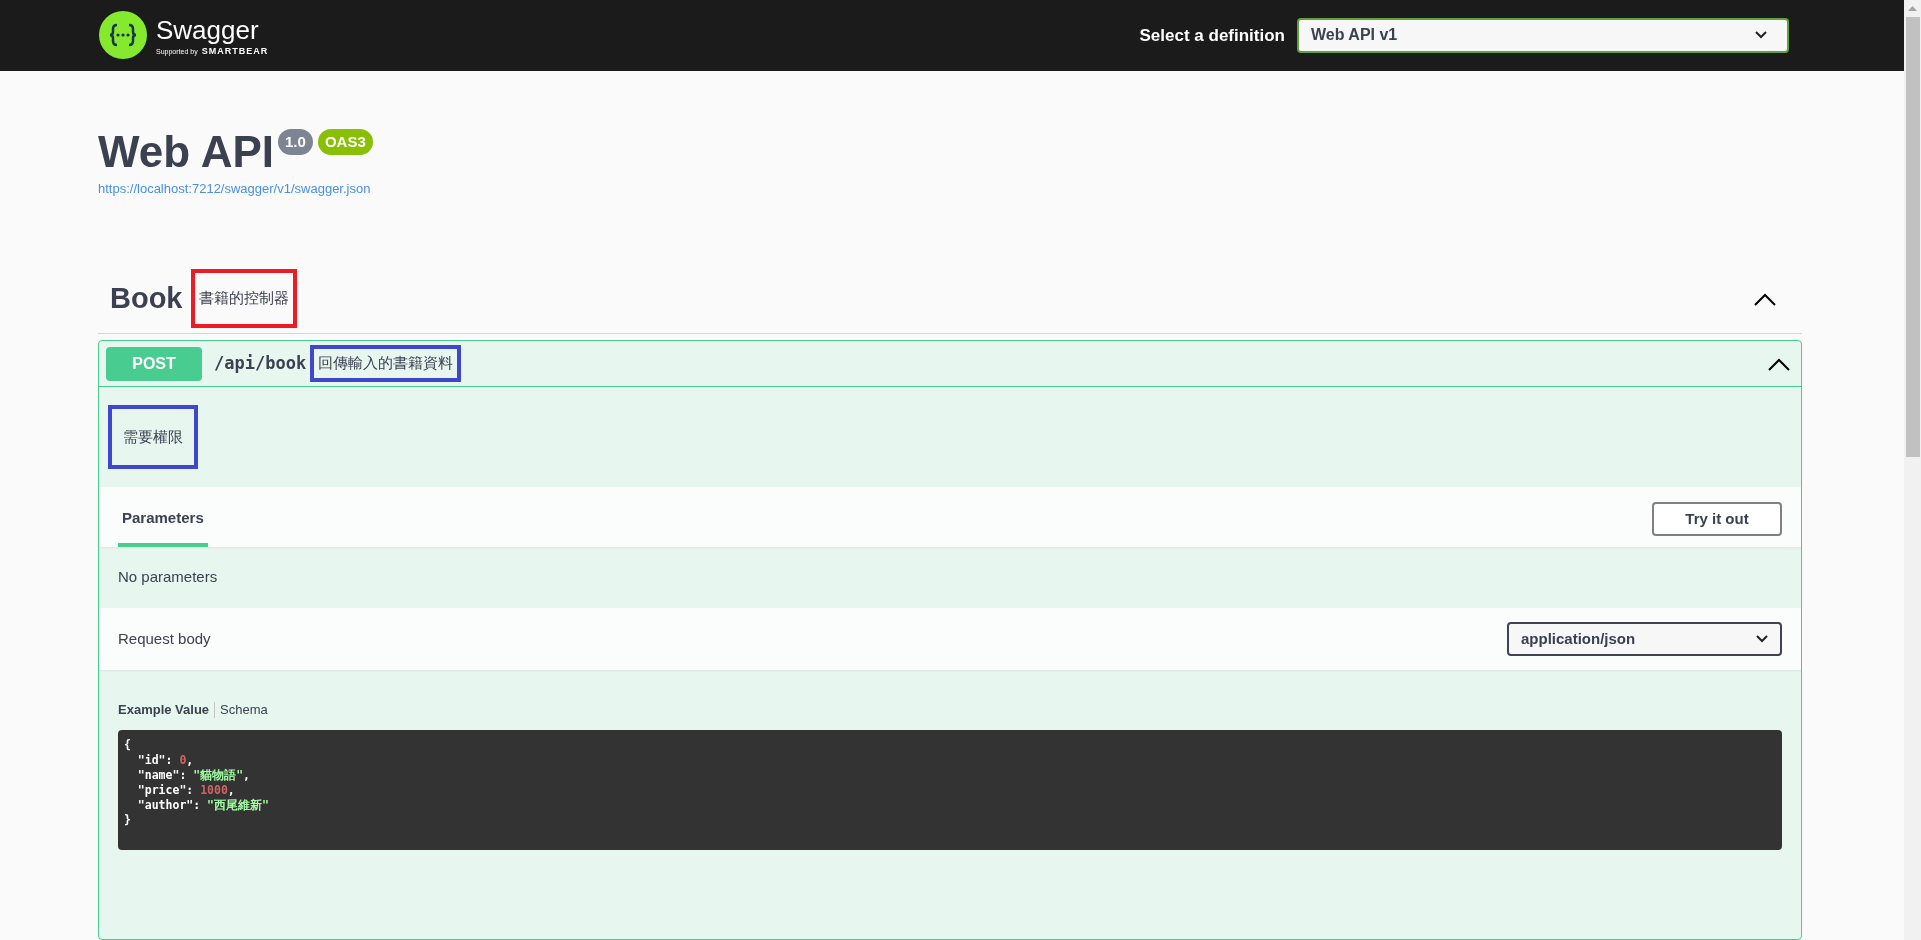 This screenshot has width=1921, height=940. Describe the element at coordinates (1543, 35) in the screenshot. I see `definition-select: Web API v1` at that location.